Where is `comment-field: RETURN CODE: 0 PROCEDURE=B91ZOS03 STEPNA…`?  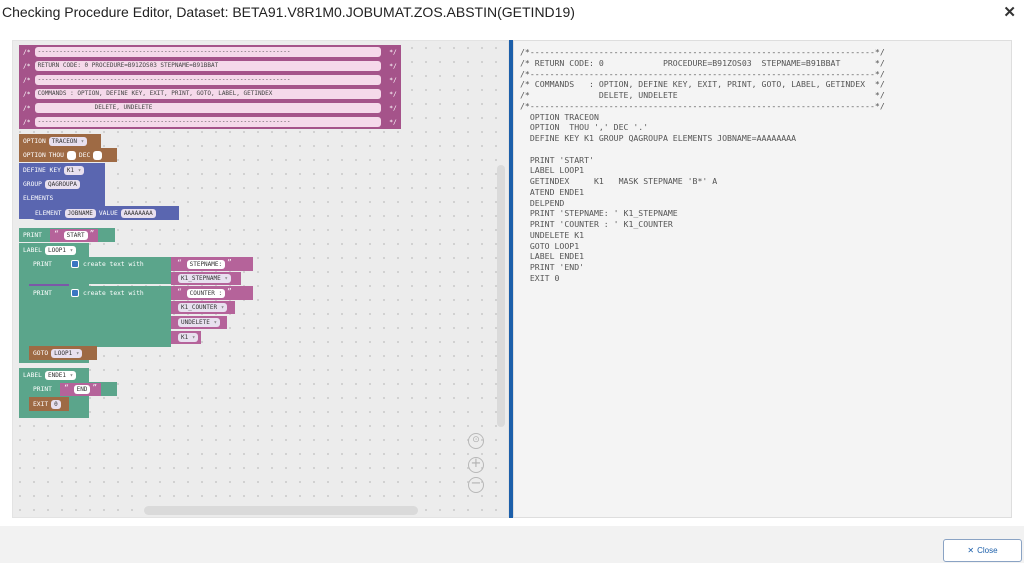 comment-field: RETURN CODE: 0 PROCEDURE=B91ZOS03 STEPNA… is located at coordinates (207, 66).